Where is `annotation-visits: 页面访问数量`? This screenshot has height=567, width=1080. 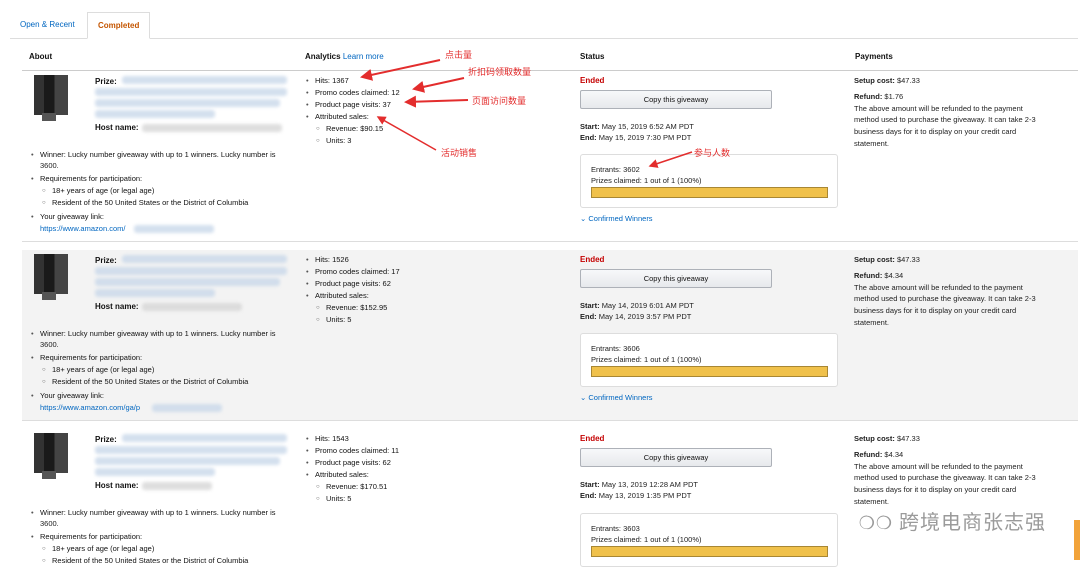
annotation-visits: 页面访问数量 is located at coordinates (499, 101).